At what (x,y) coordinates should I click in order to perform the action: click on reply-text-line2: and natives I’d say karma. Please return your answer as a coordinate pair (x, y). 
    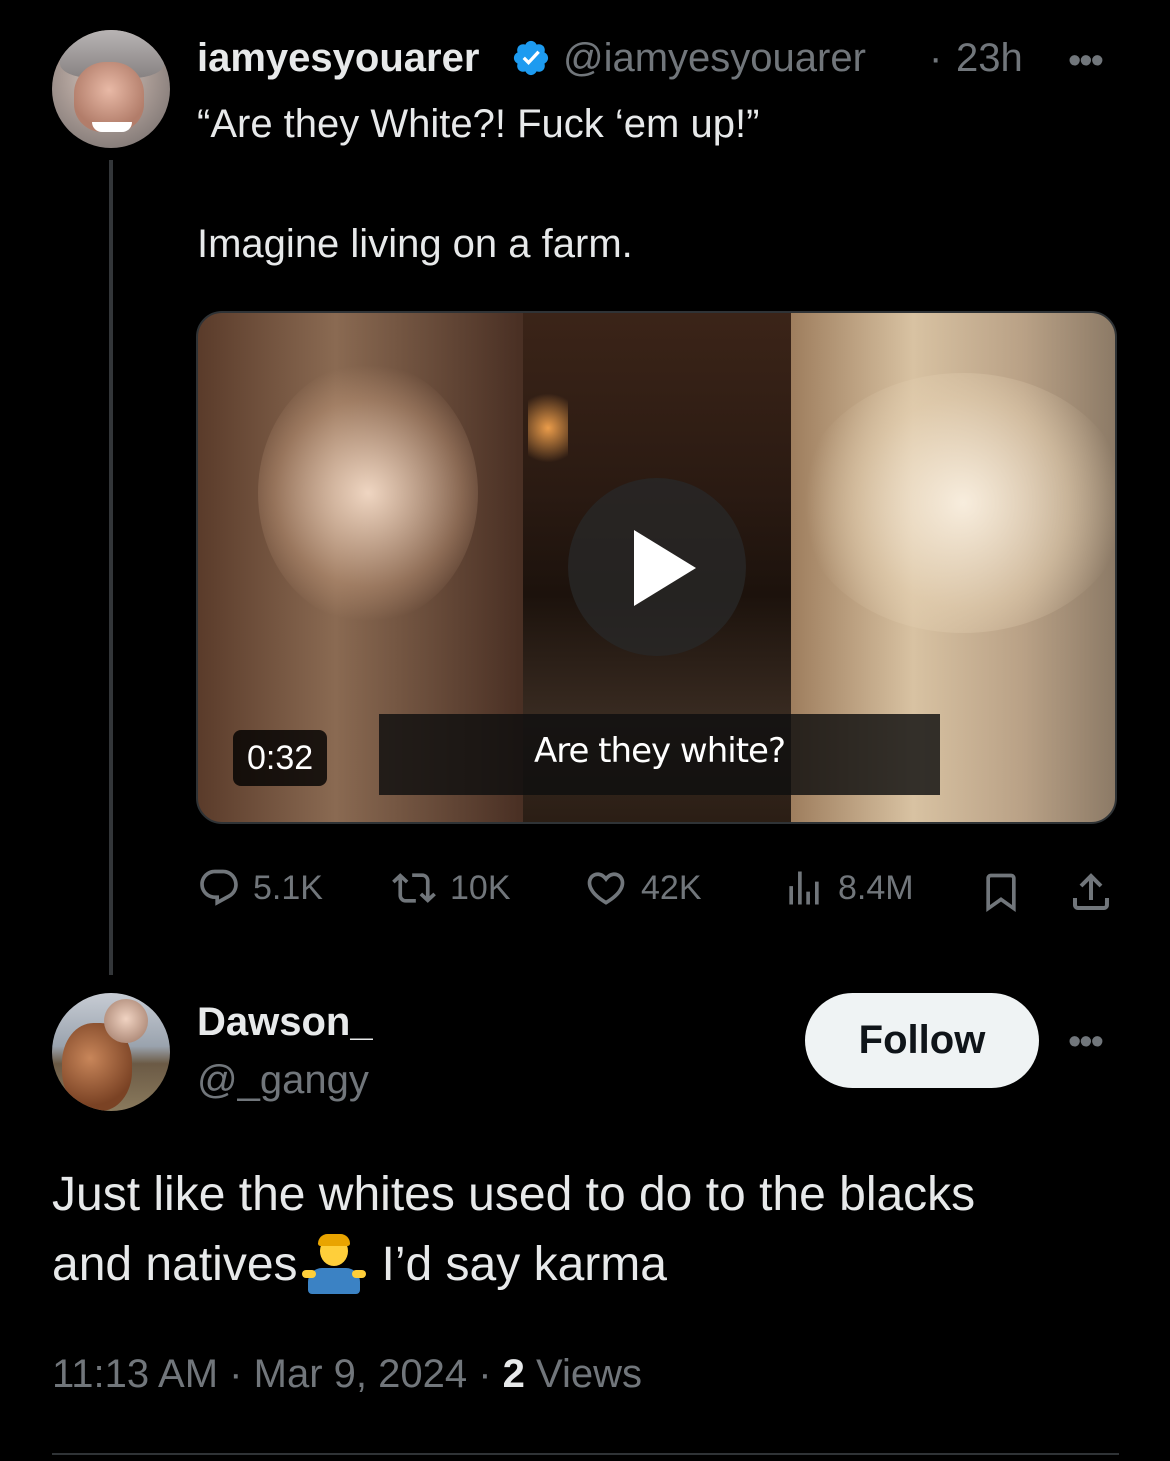
    Looking at the image, I should click on (359, 1265).